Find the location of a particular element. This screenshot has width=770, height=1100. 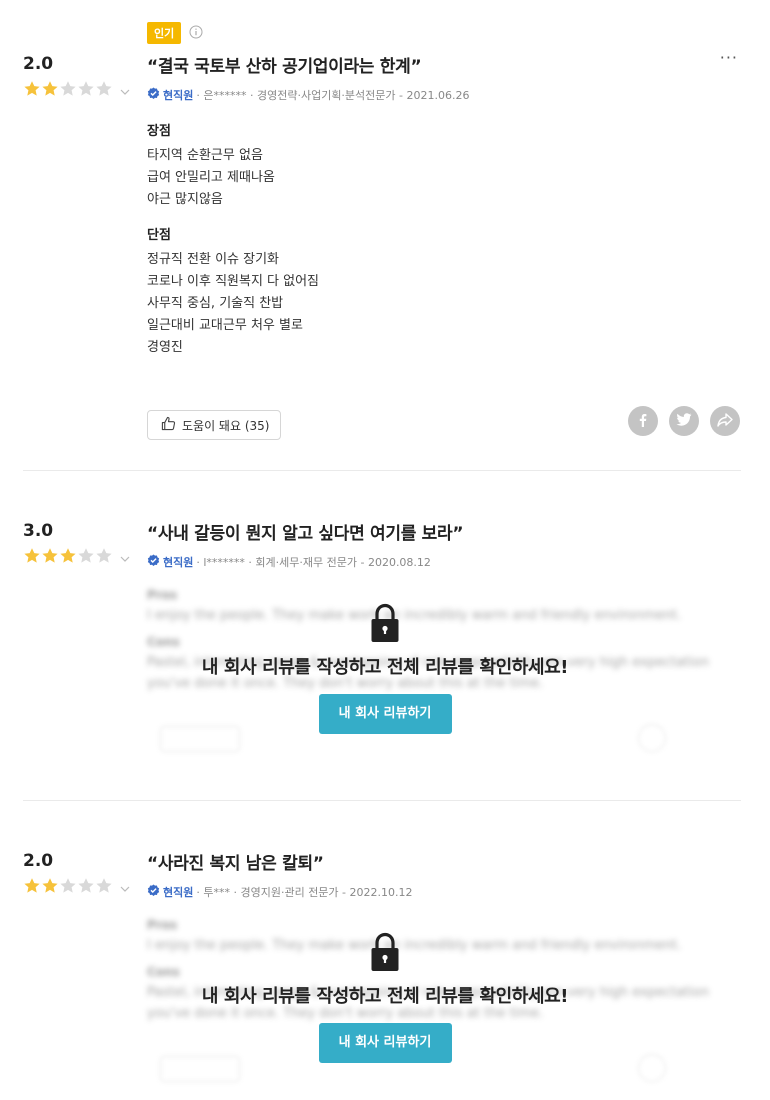

cons-heading: 단점 is located at coordinates (159, 235).